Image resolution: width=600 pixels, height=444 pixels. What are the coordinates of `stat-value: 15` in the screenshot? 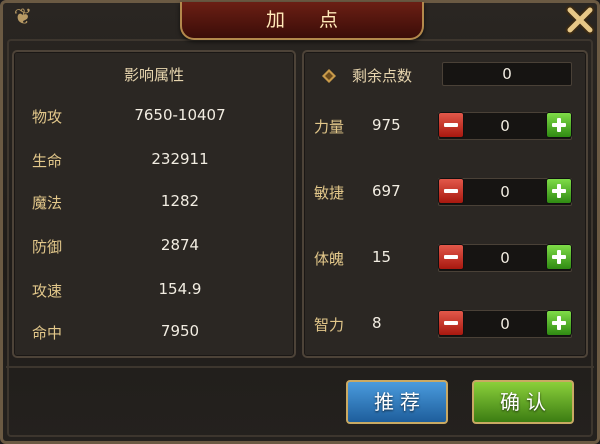 It's located at (382, 257).